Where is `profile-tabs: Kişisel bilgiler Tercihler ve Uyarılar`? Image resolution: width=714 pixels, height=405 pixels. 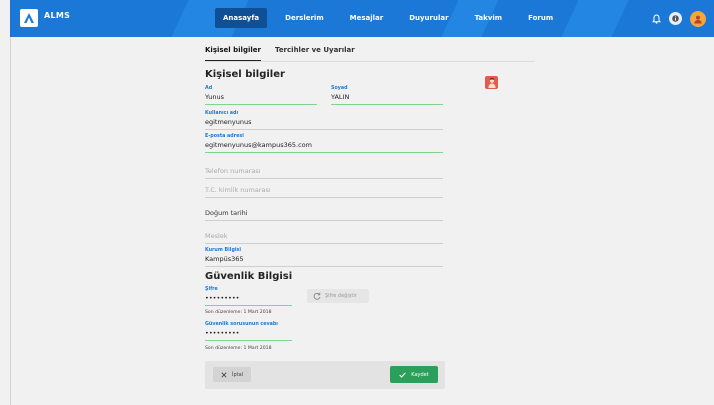 profile-tabs: Kişisel bilgiler Tercihler ve Uyarılar is located at coordinates (370, 52).